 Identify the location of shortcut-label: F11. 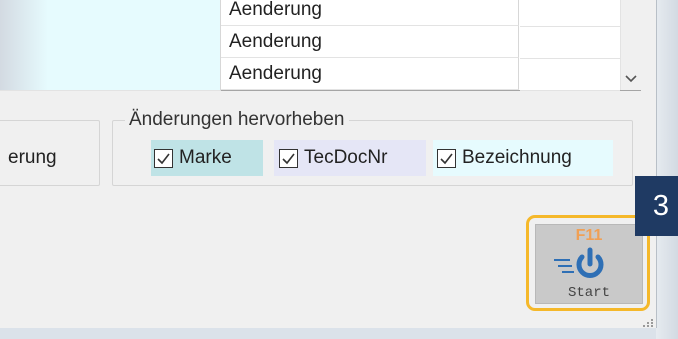
(589, 235).